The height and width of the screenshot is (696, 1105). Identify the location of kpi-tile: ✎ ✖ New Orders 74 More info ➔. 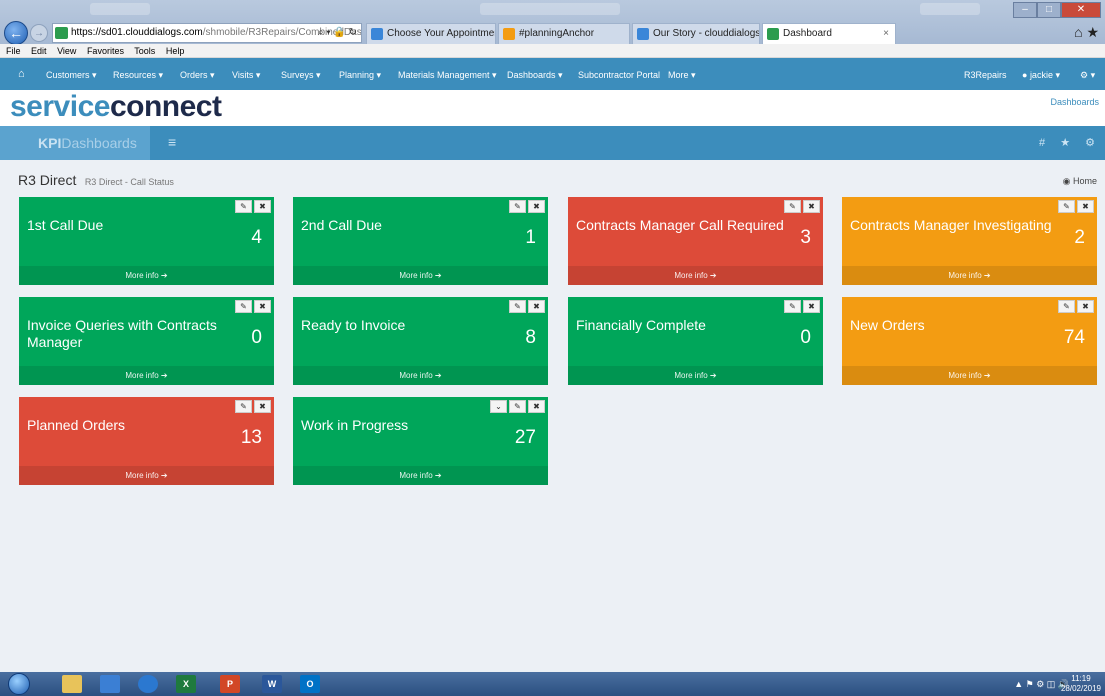
(969, 341).